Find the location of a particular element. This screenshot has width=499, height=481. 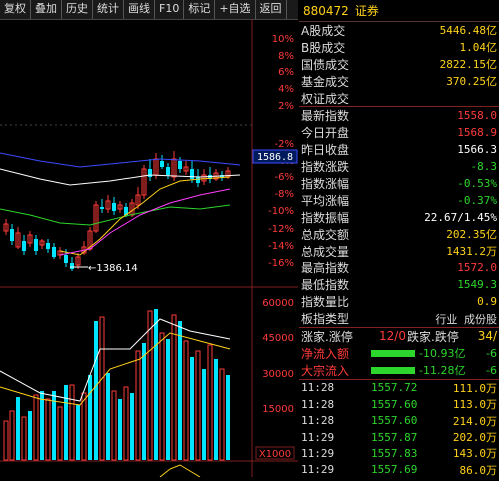

quote-label: 昨日收盘 is located at coordinates (325, 150).